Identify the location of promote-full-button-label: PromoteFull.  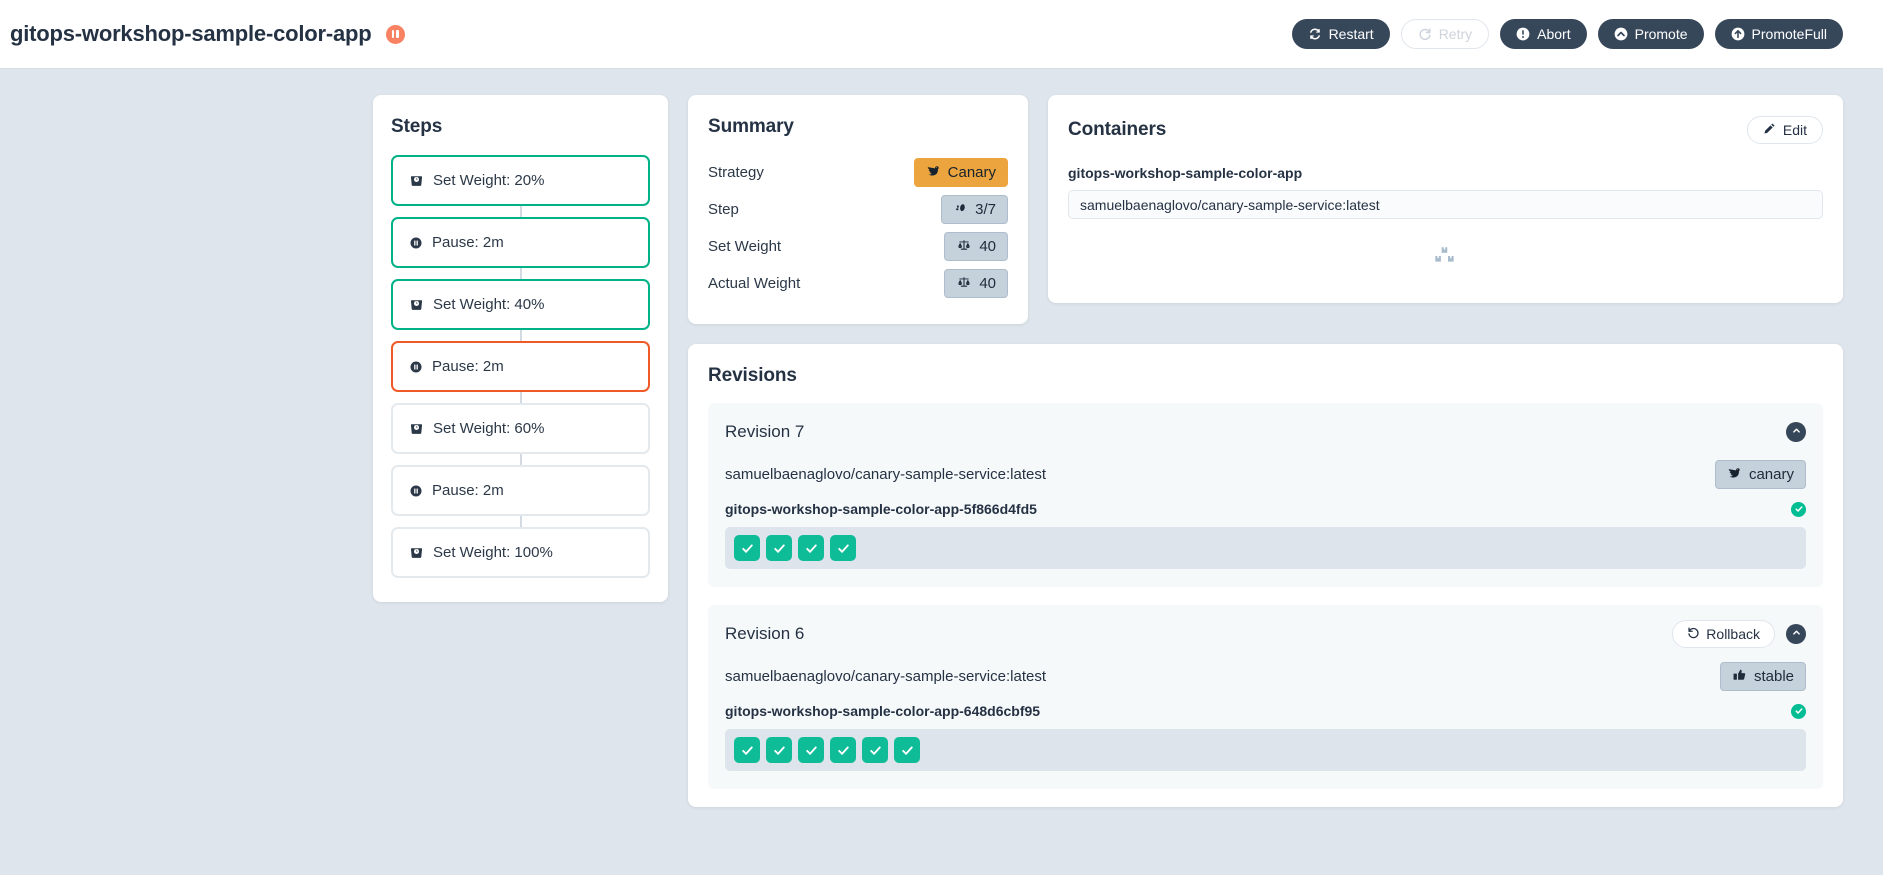
(1789, 34).